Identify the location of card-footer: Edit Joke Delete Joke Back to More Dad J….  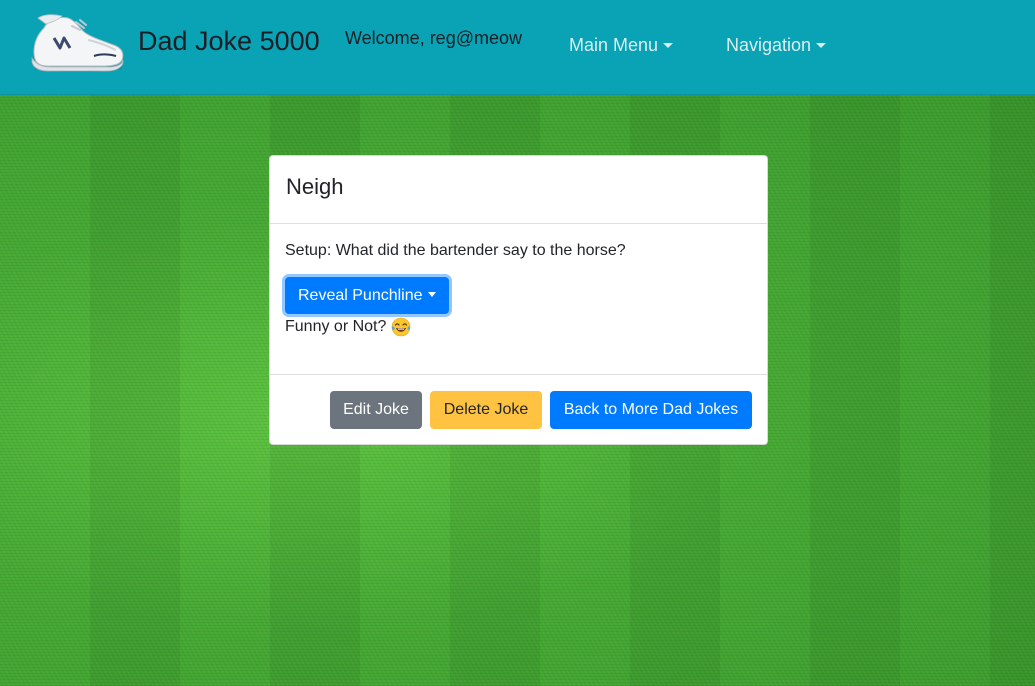
(518, 410).